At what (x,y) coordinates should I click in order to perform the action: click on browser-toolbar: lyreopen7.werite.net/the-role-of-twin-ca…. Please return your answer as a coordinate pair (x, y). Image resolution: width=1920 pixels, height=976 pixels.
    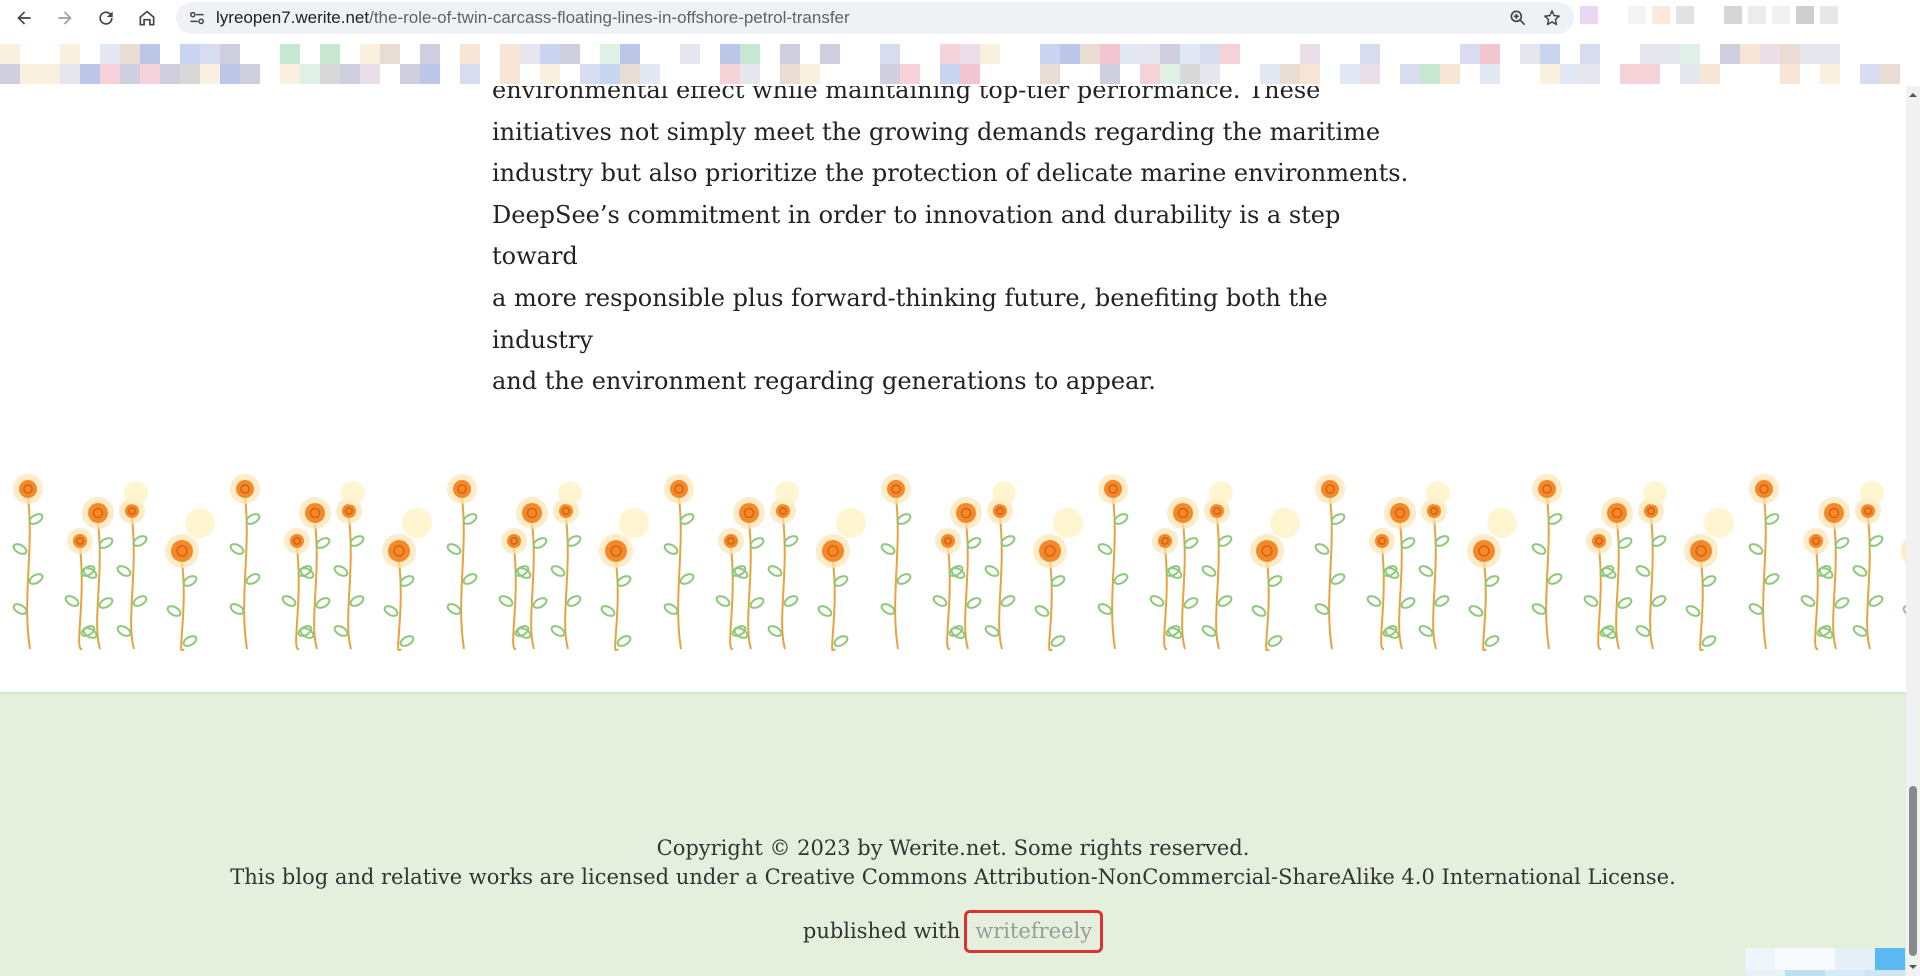
    Looking at the image, I should click on (960, 18).